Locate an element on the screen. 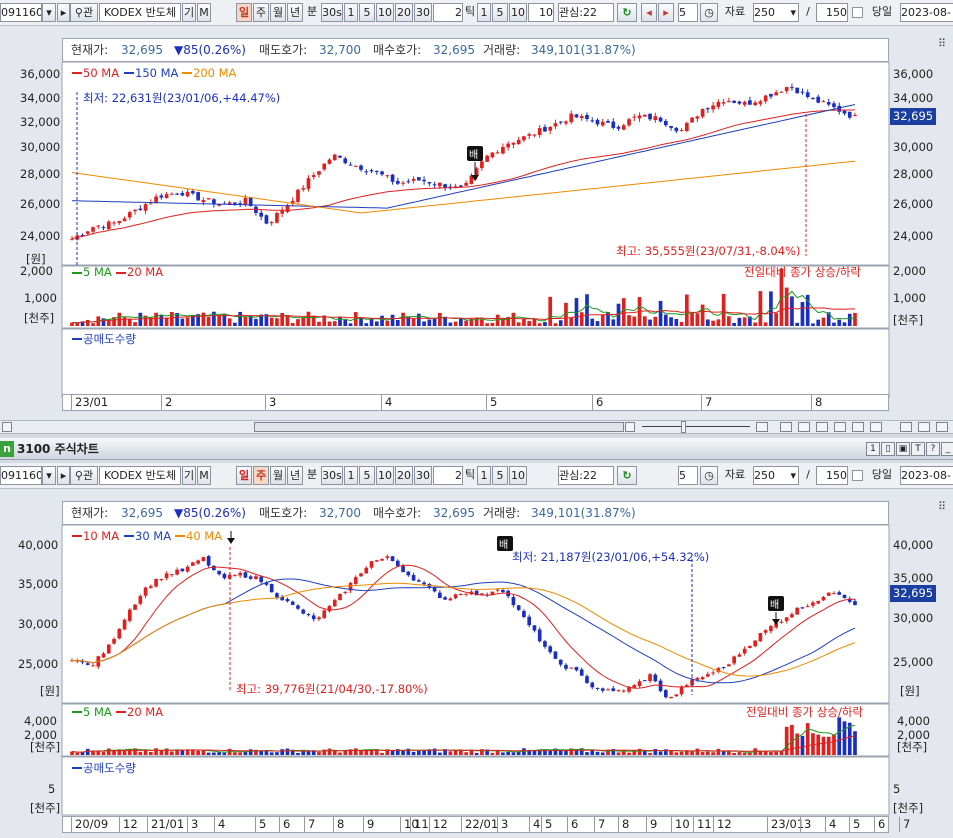 The width and height of the screenshot is (953, 838). window-split-icon: ▯ is located at coordinates (888, 449).